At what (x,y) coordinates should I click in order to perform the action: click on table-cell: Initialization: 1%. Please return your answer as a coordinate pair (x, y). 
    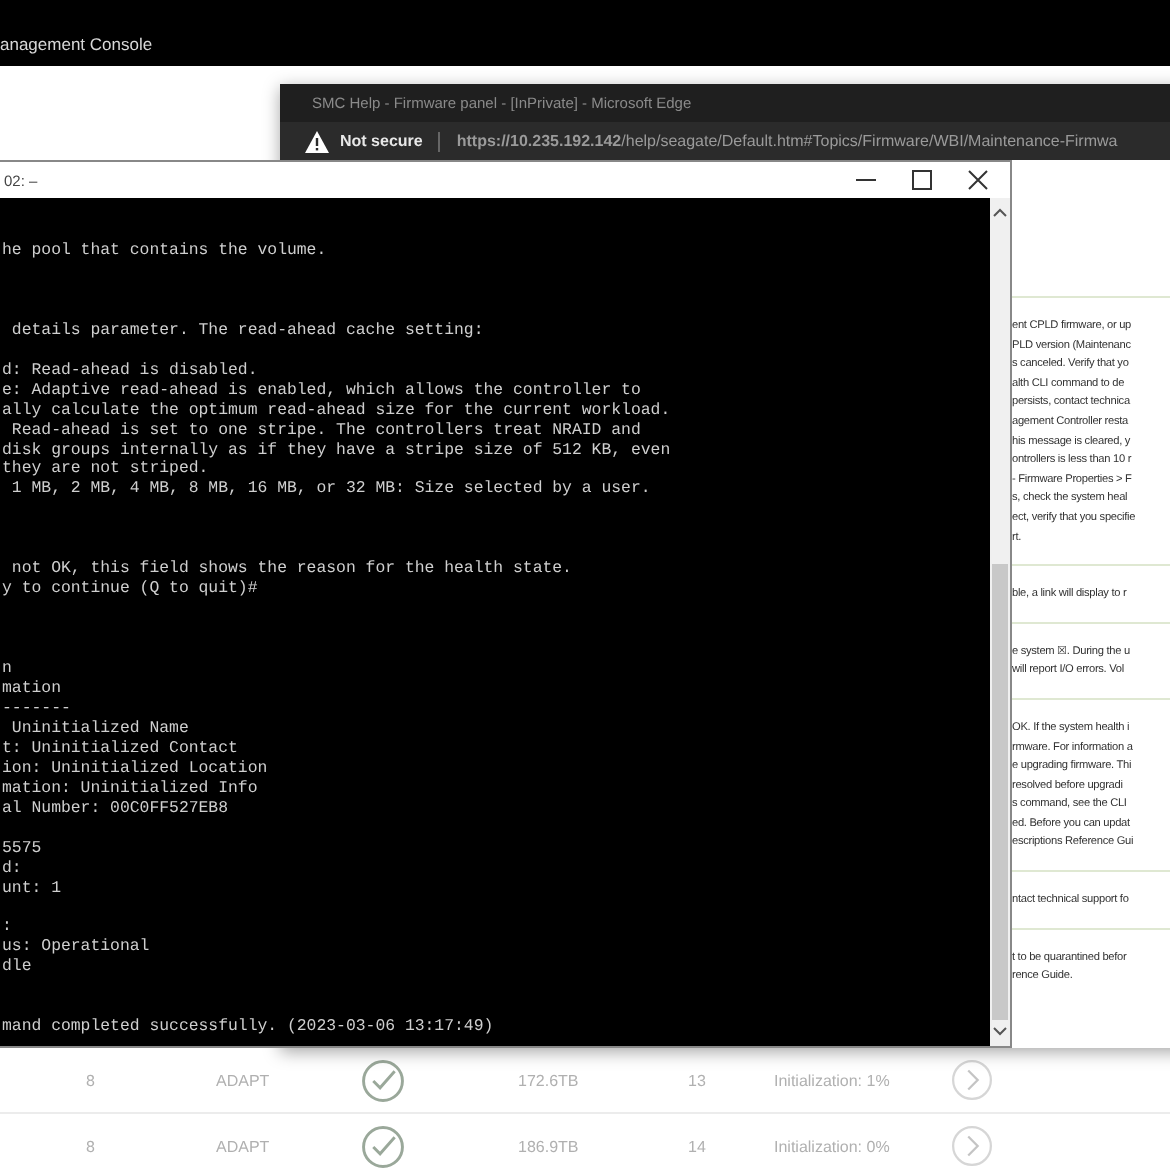
    Looking at the image, I should click on (832, 1080).